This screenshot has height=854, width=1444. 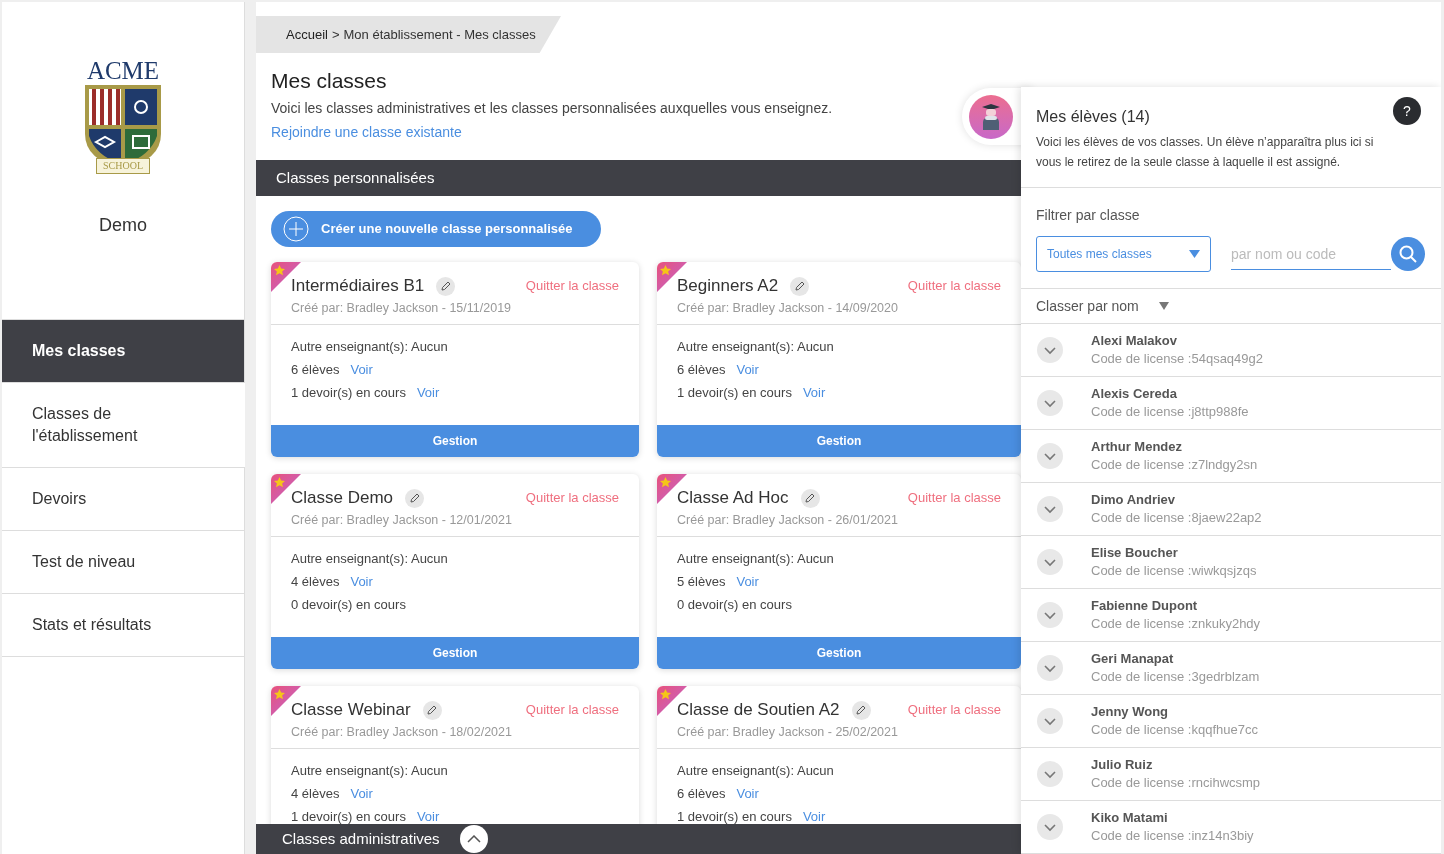 I want to click on student-name: Fabienne Dupont, so click(x=1145, y=606).